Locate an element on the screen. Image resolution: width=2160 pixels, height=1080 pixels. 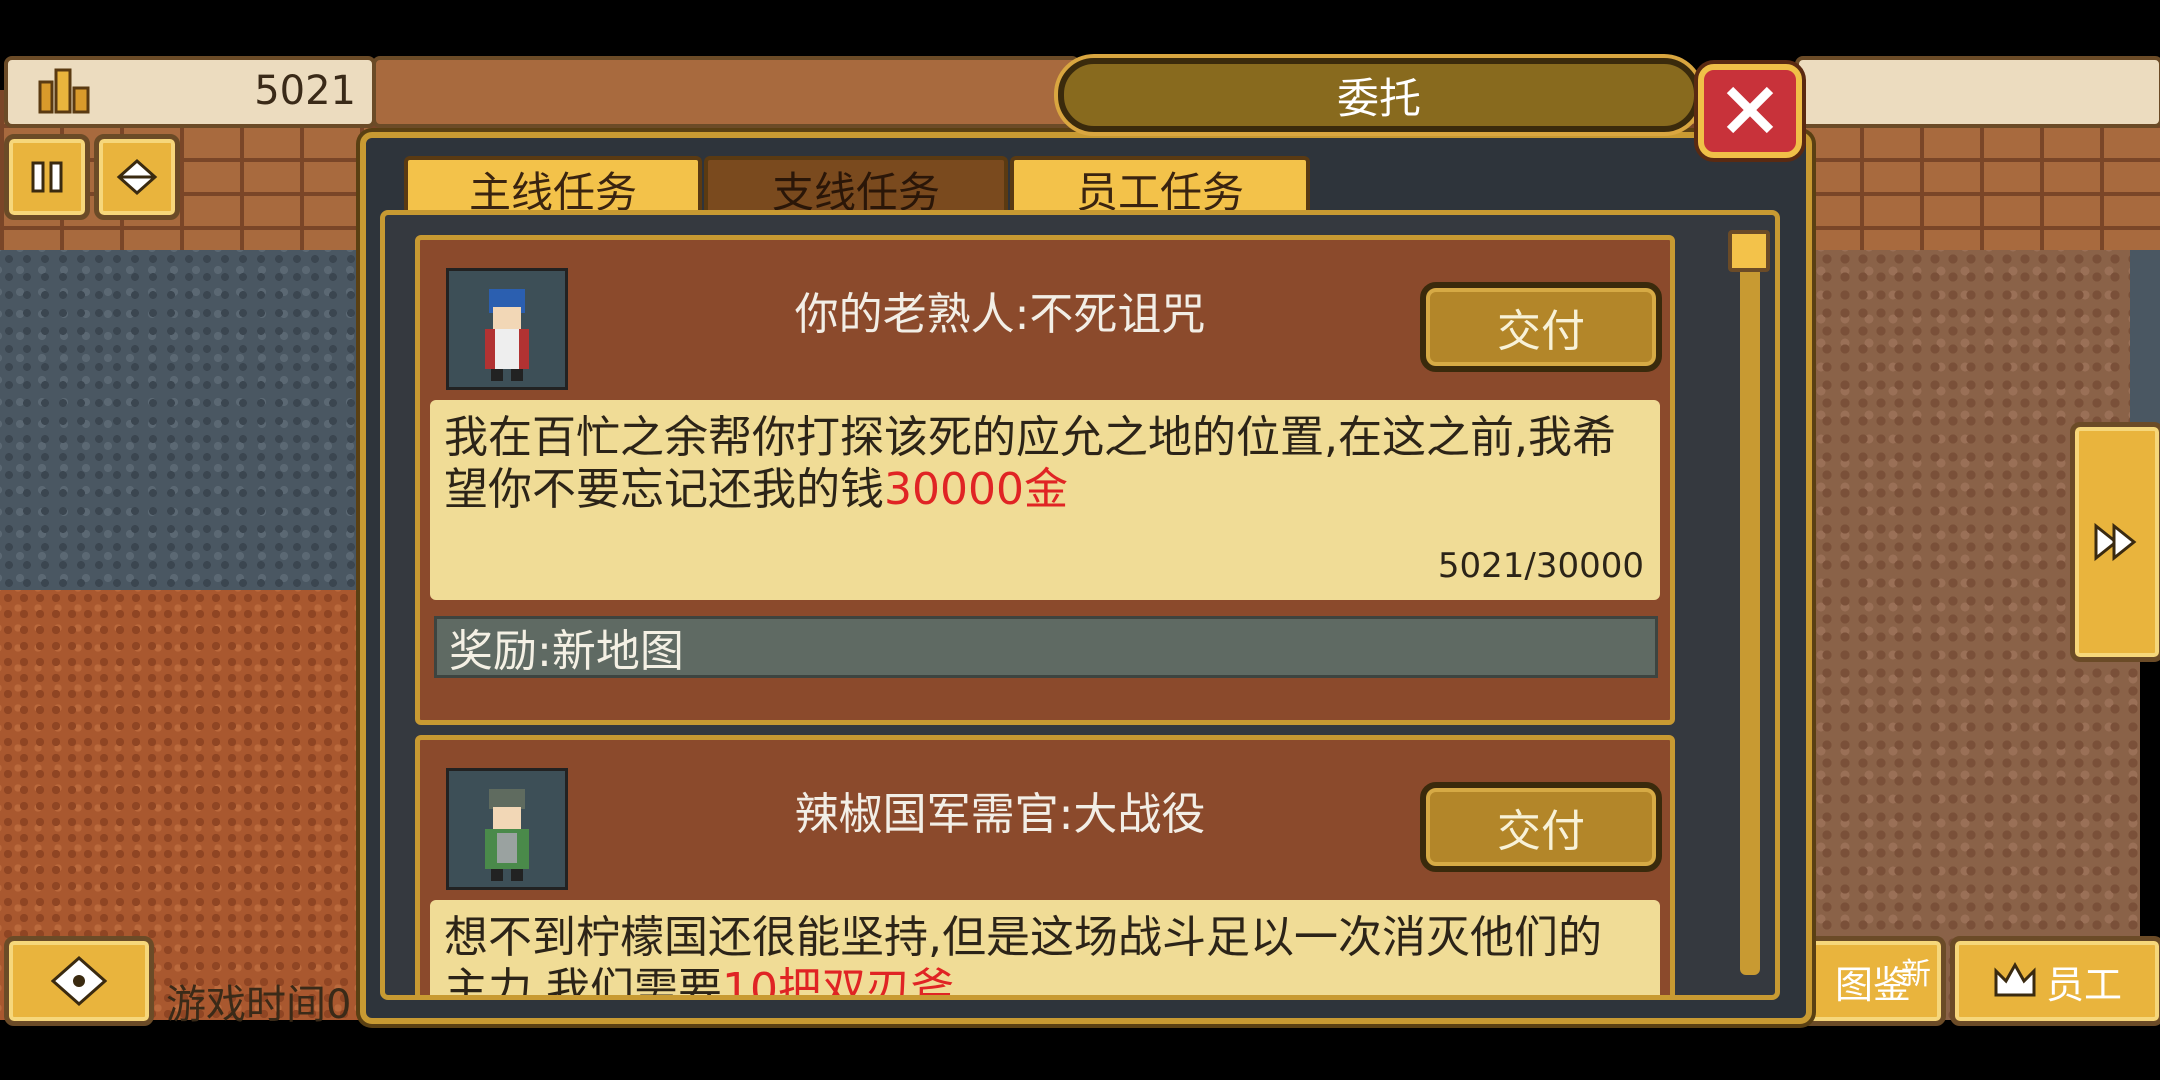
scrollbar-thumb is located at coordinates (1749, 251).